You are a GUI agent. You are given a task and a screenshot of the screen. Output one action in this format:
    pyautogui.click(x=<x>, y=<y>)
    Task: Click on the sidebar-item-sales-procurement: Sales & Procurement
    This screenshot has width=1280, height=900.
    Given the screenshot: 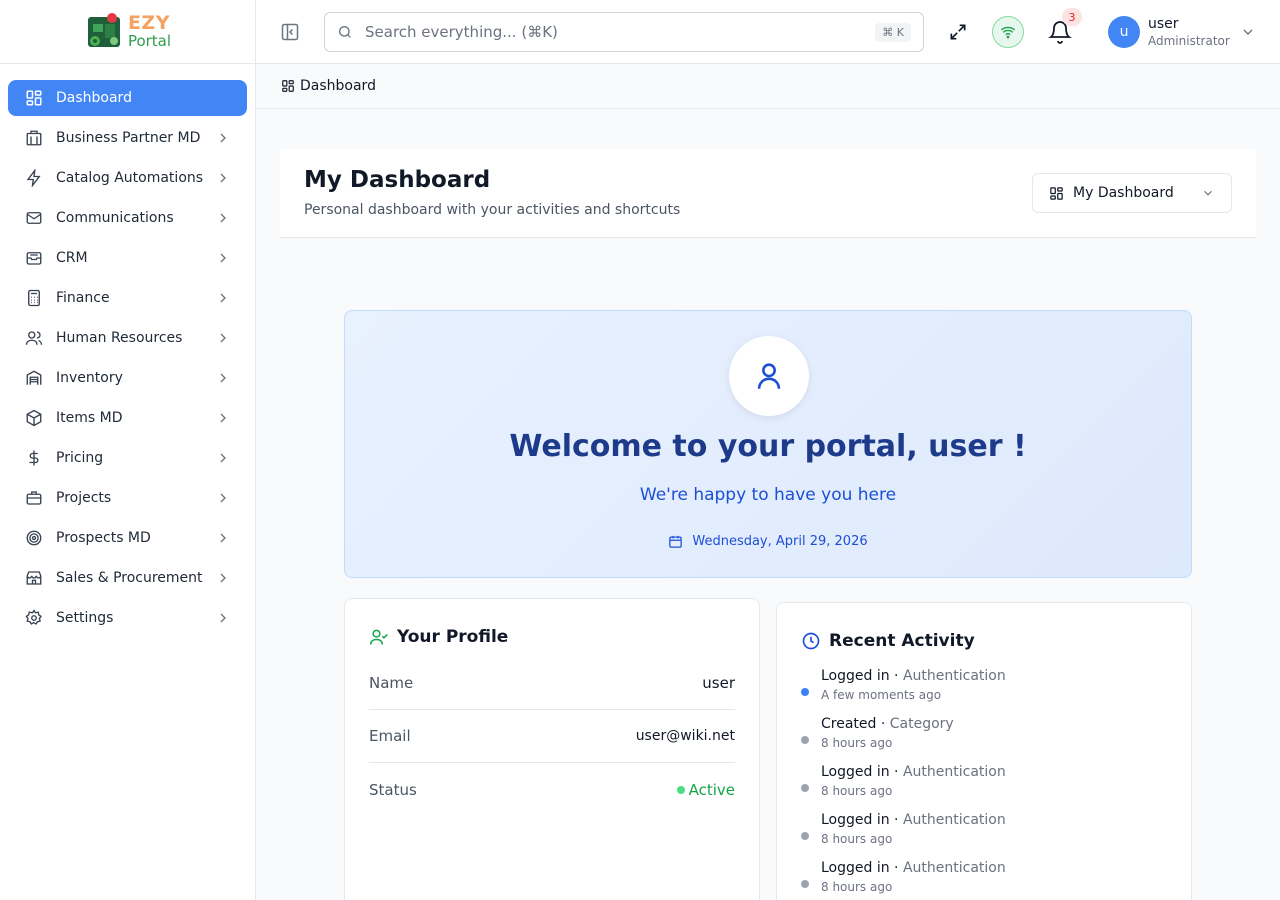 What is the action you would take?
    pyautogui.click(x=127, y=578)
    